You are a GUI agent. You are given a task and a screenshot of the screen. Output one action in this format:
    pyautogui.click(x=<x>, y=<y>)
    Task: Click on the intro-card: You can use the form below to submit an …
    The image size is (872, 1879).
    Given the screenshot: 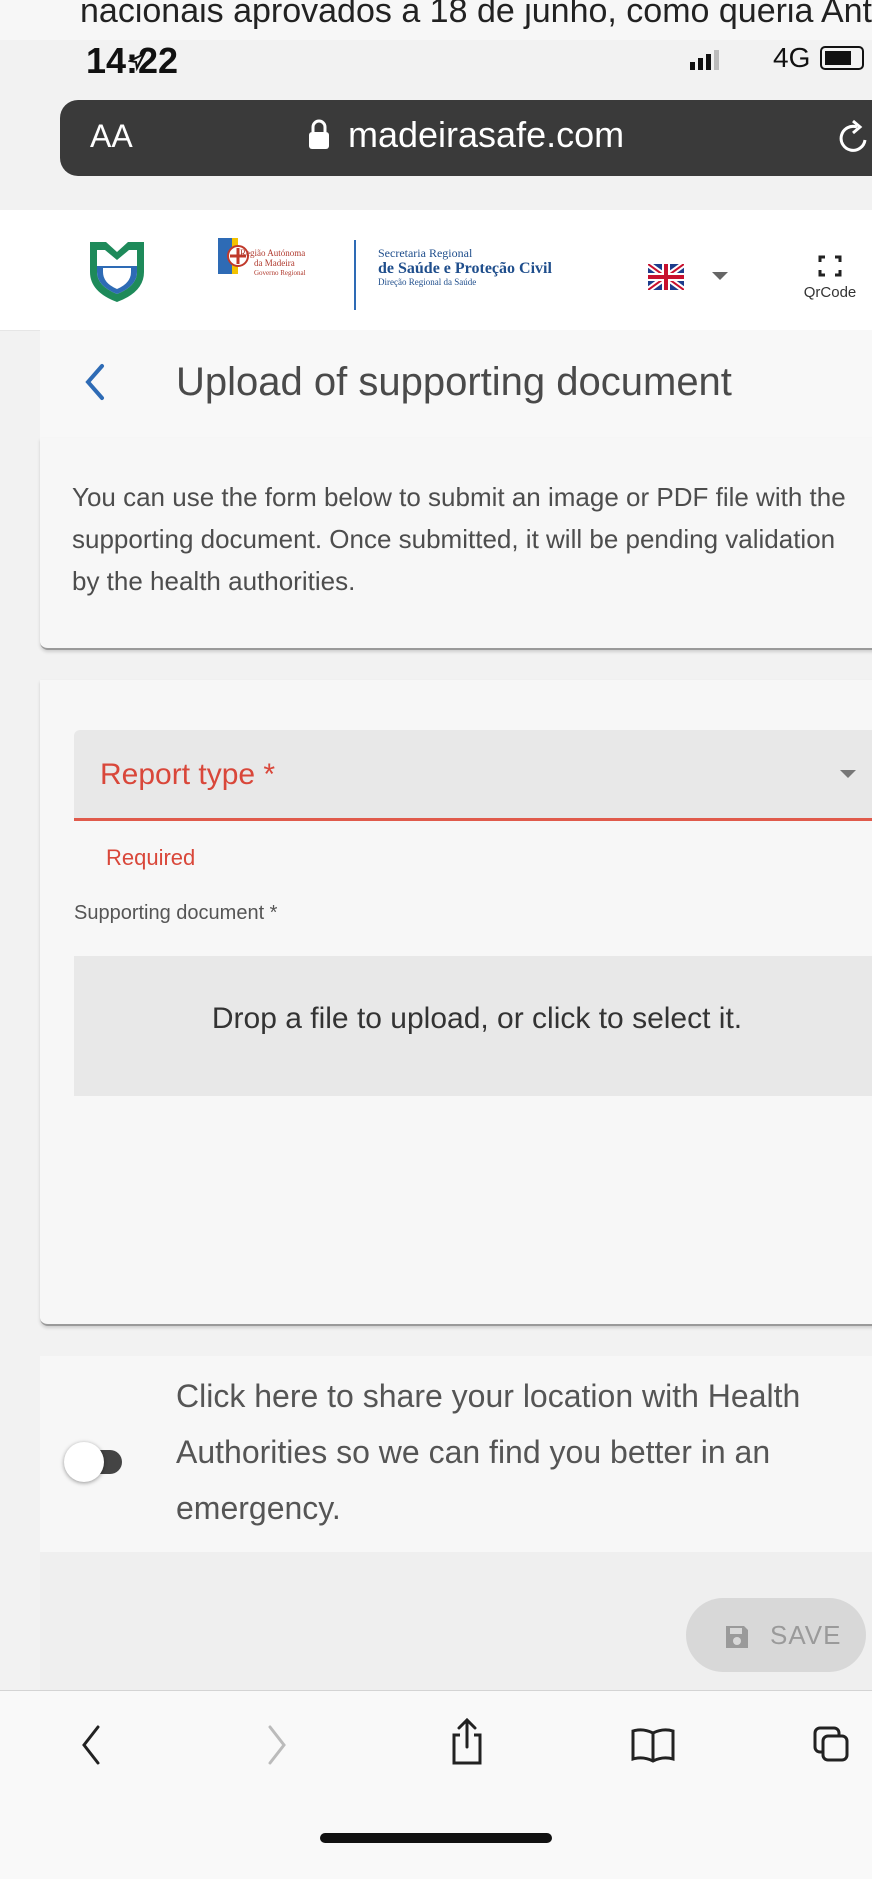 What is the action you would take?
    pyautogui.click(x=456, y=544)
    